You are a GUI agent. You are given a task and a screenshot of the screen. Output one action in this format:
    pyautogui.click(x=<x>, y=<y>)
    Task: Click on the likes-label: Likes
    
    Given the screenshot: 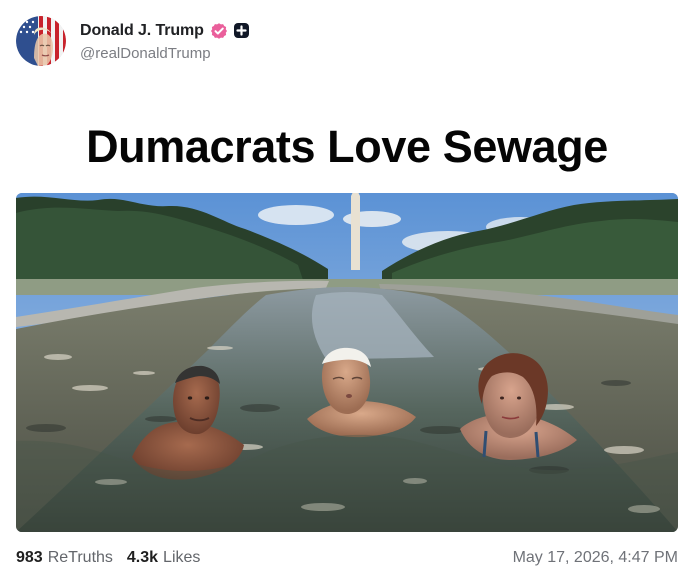 What is the action you would take?
    pyautogui.click(x=182, y=557)
    